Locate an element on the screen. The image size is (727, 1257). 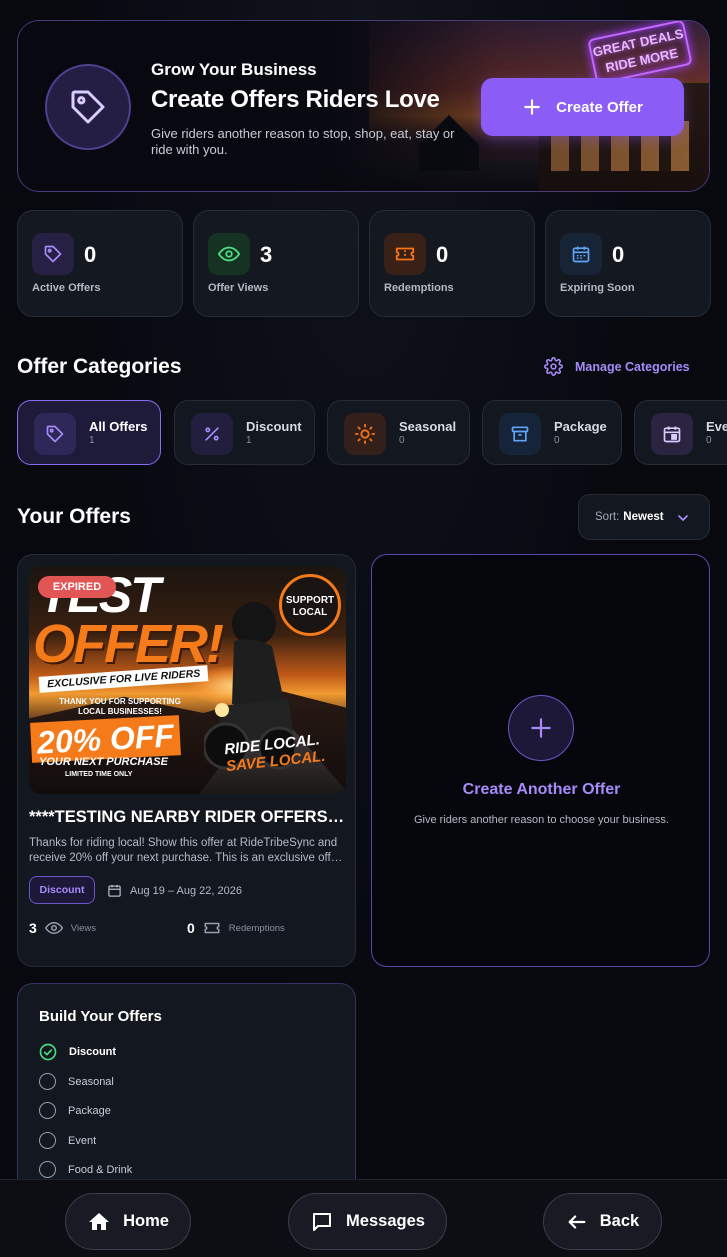
category-event: Event 0 is located at coordinates (680, 432).